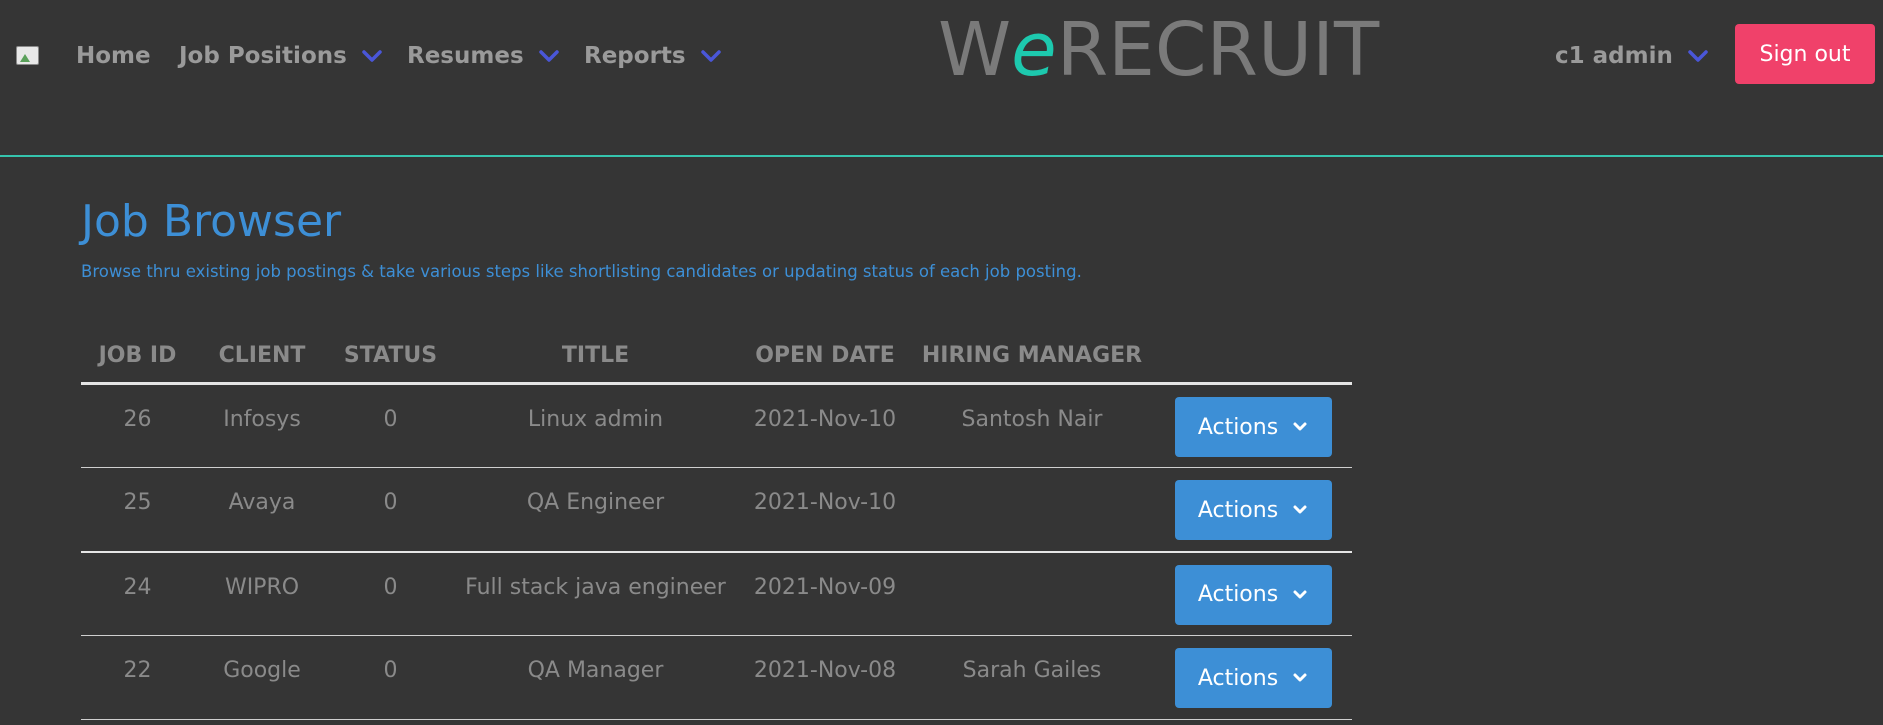 This screenshot has width=1883, height=725. I want to click on column-header-title: TITLE, so click(595, 356).